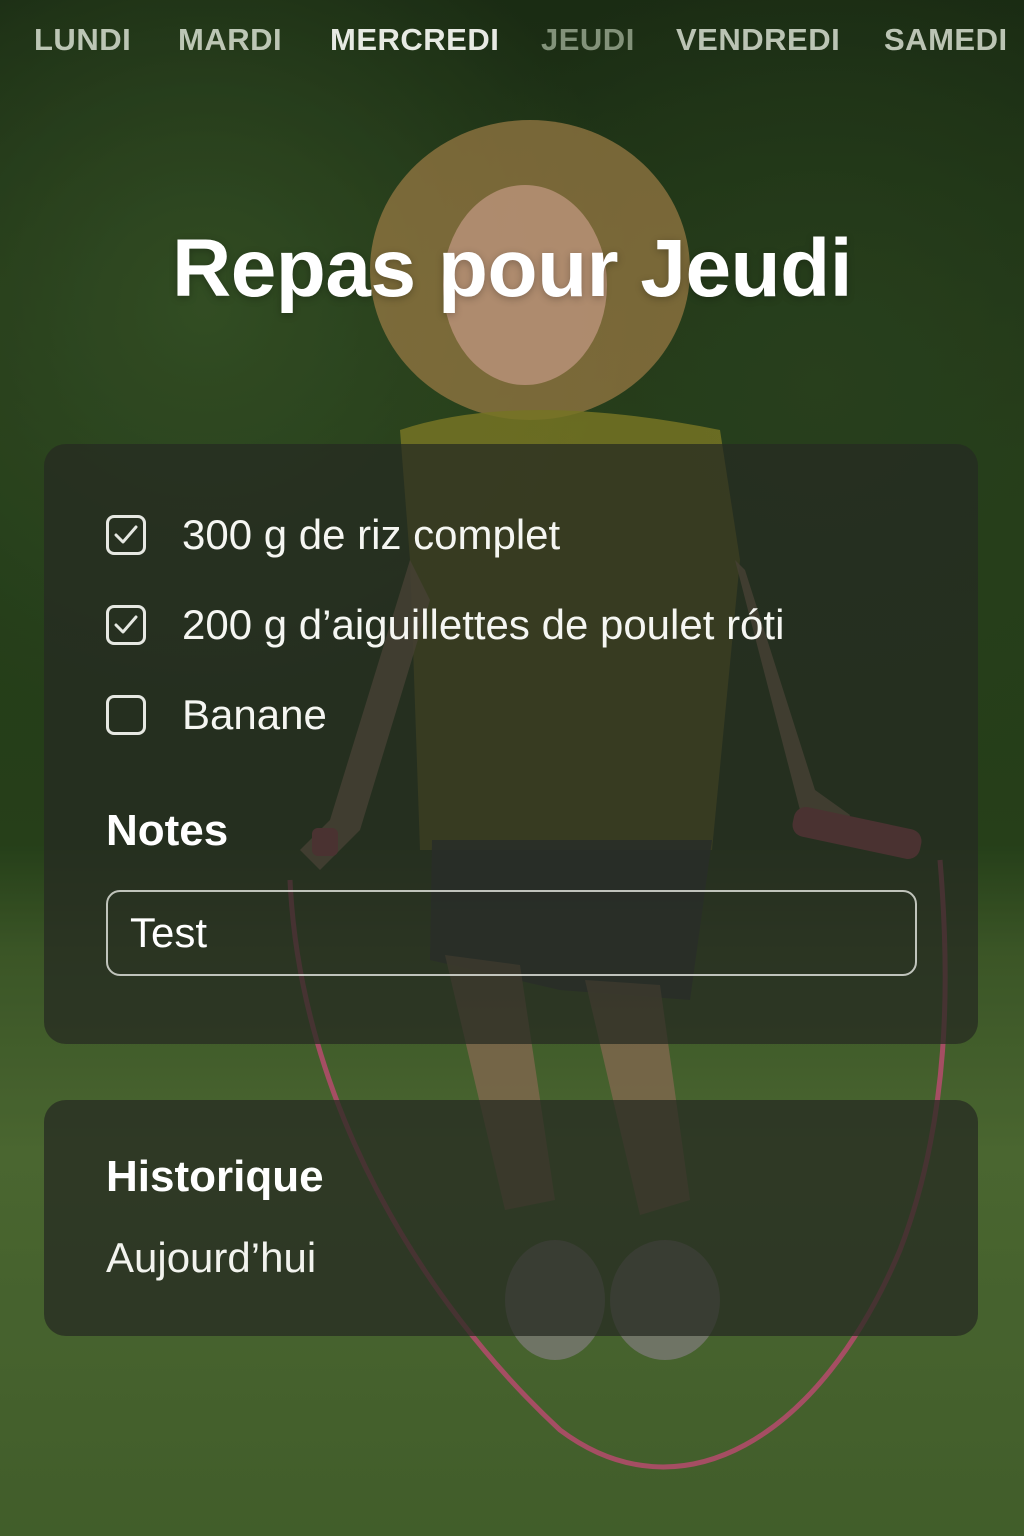 The height and width of the screenshot is (1536, 1024). I want to click on tab-samedi: SAMEDI, so click(946, 40).